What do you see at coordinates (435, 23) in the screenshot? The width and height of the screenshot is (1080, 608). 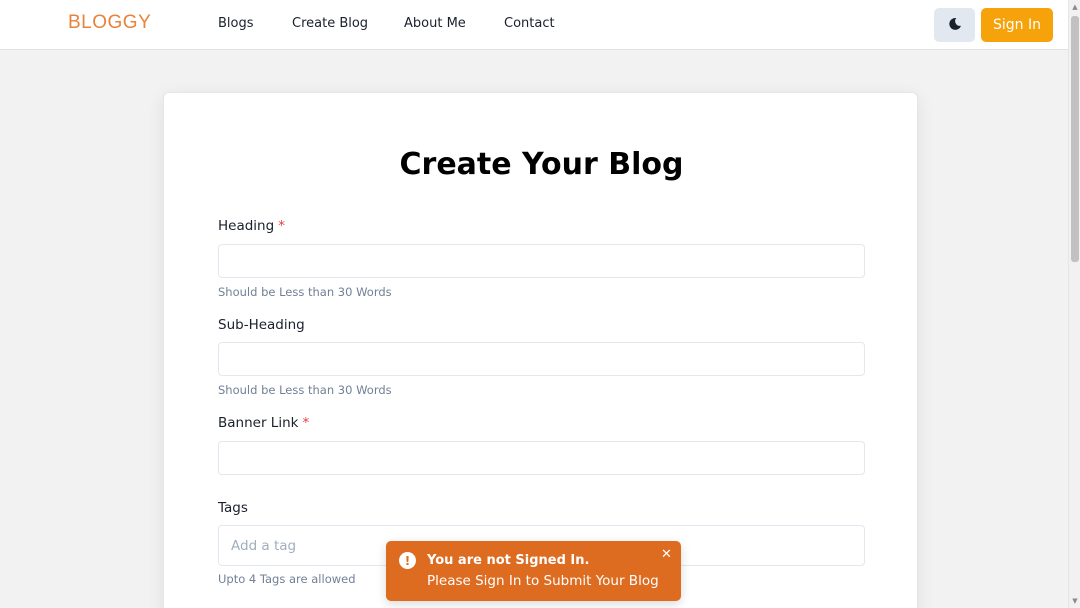 I see `nav-link-about-me: About Me` at bounding box center [435, 23].